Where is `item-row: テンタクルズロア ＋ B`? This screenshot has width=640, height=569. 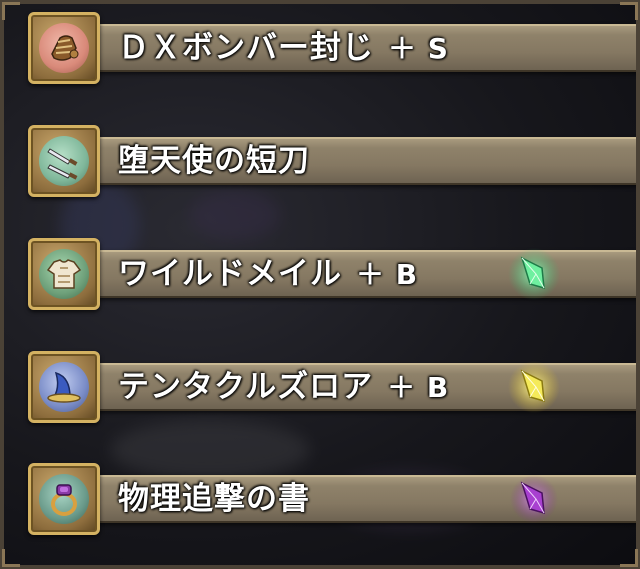 item-row: テンタクルズロア ＋ B is located at coordinates (334, 388).